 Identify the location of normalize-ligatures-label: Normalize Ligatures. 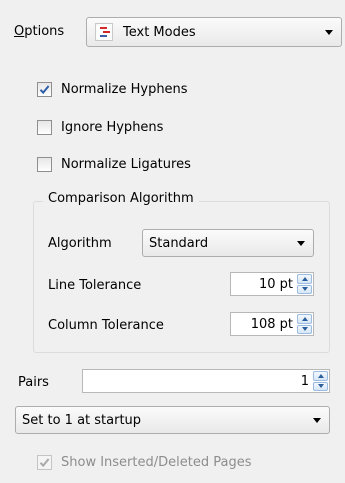
(126, 164).